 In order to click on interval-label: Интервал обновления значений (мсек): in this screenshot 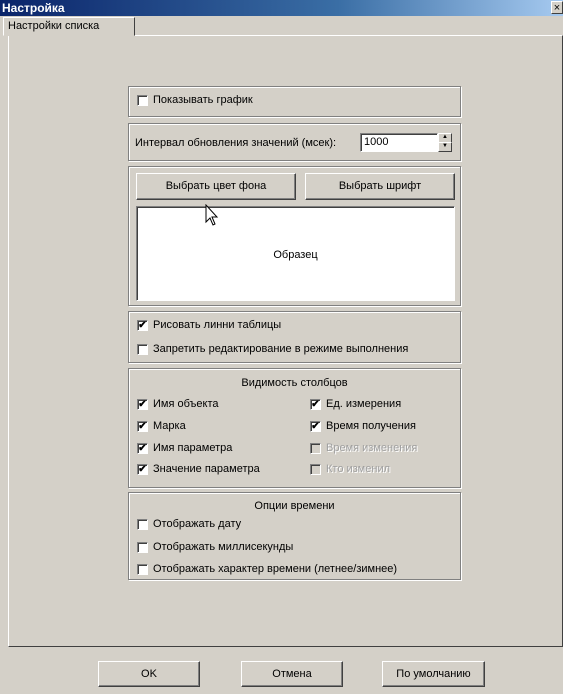, I will do `click(236, 143)`.